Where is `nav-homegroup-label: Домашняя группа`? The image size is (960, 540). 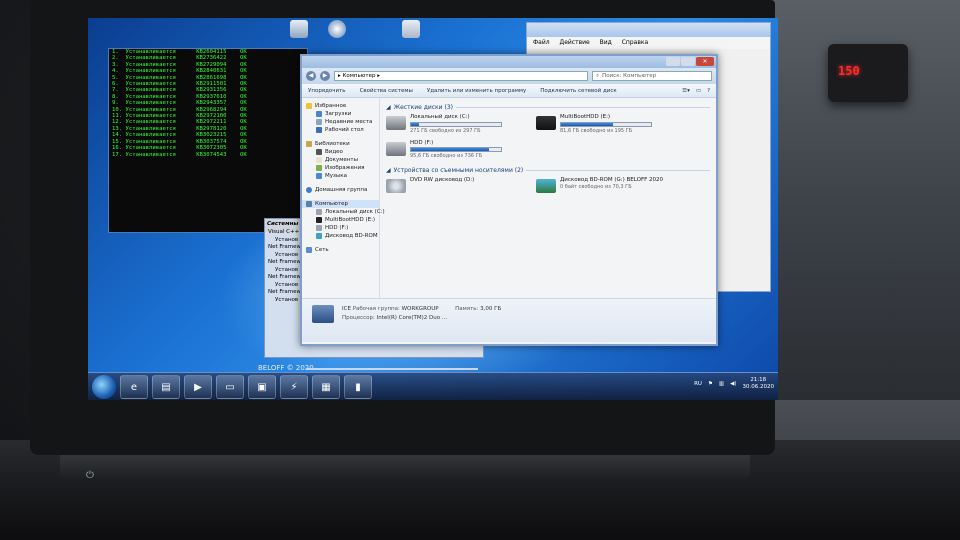
nav-homegroup-label: Домашняя группа is located at coordinates (341, 190).